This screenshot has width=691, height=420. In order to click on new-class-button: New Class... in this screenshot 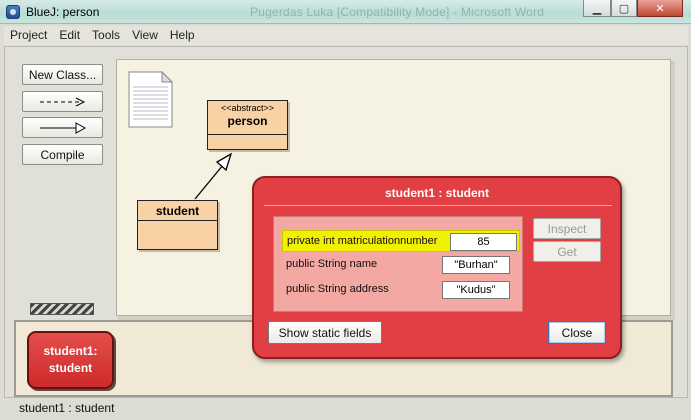, I will do `click(62, 74)`.